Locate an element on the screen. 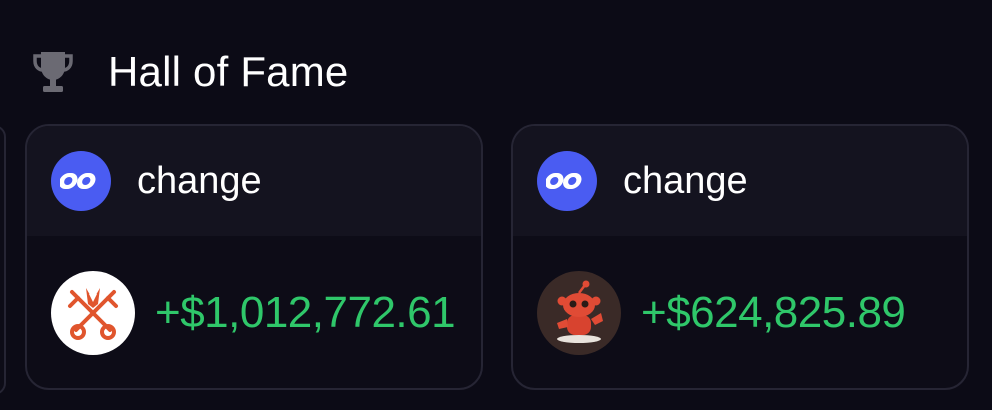 This screenshot has width=992, height=410. profit-amount: +$624,825.89 is located at coordinates (773, 312).